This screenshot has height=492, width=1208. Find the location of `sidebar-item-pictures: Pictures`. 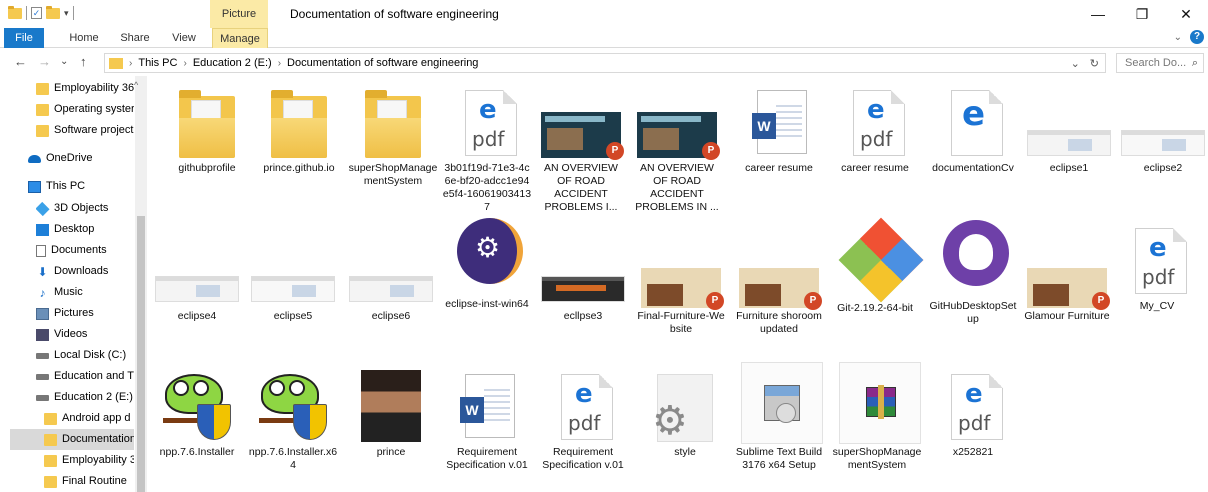

sidebar-item-pictures: Pictures is located at coordinates (85, 313).